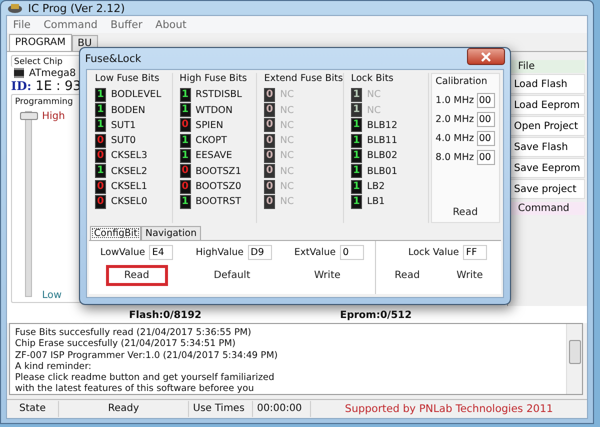 The height and width of the screenshot is (427, 600). Describe the element at coordinates (231, 275) in the screenshot. I see `action-button: Default` at that location.